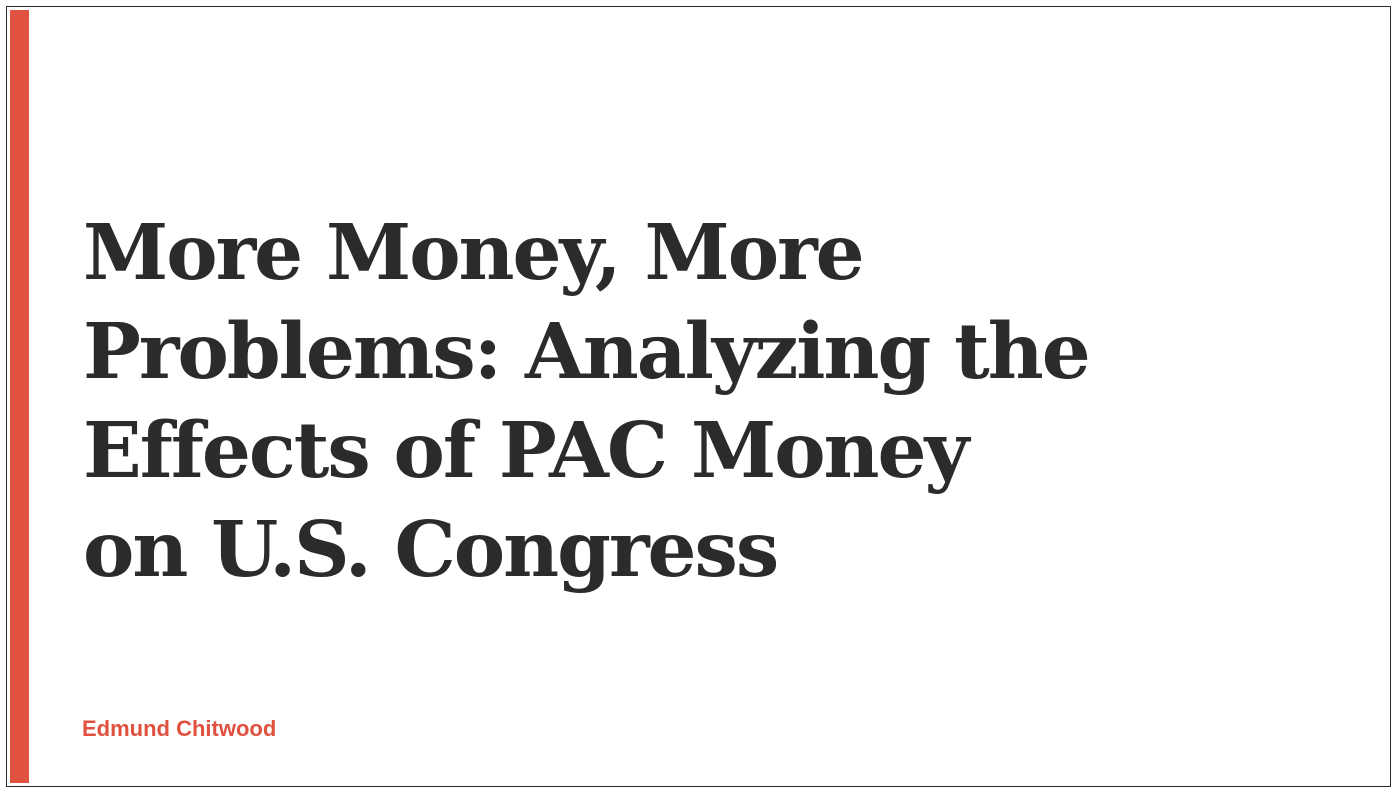 The image size is (1400, 796). What do you see at coordinates (179, 728) in the screenshot?
I see `author-name: Edmund Chitwood` at bounding box center [179, 728].